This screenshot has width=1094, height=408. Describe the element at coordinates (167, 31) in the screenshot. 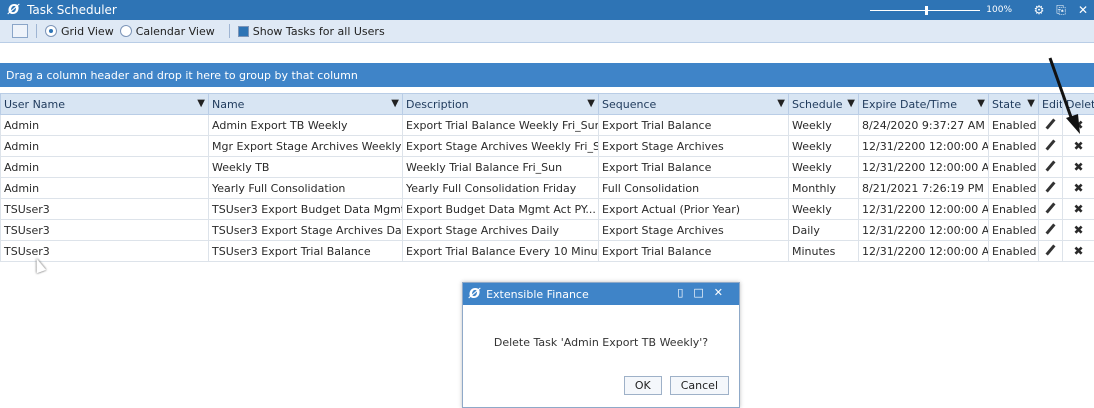

I see `calendar-view-radio: Calendar View` at that location.